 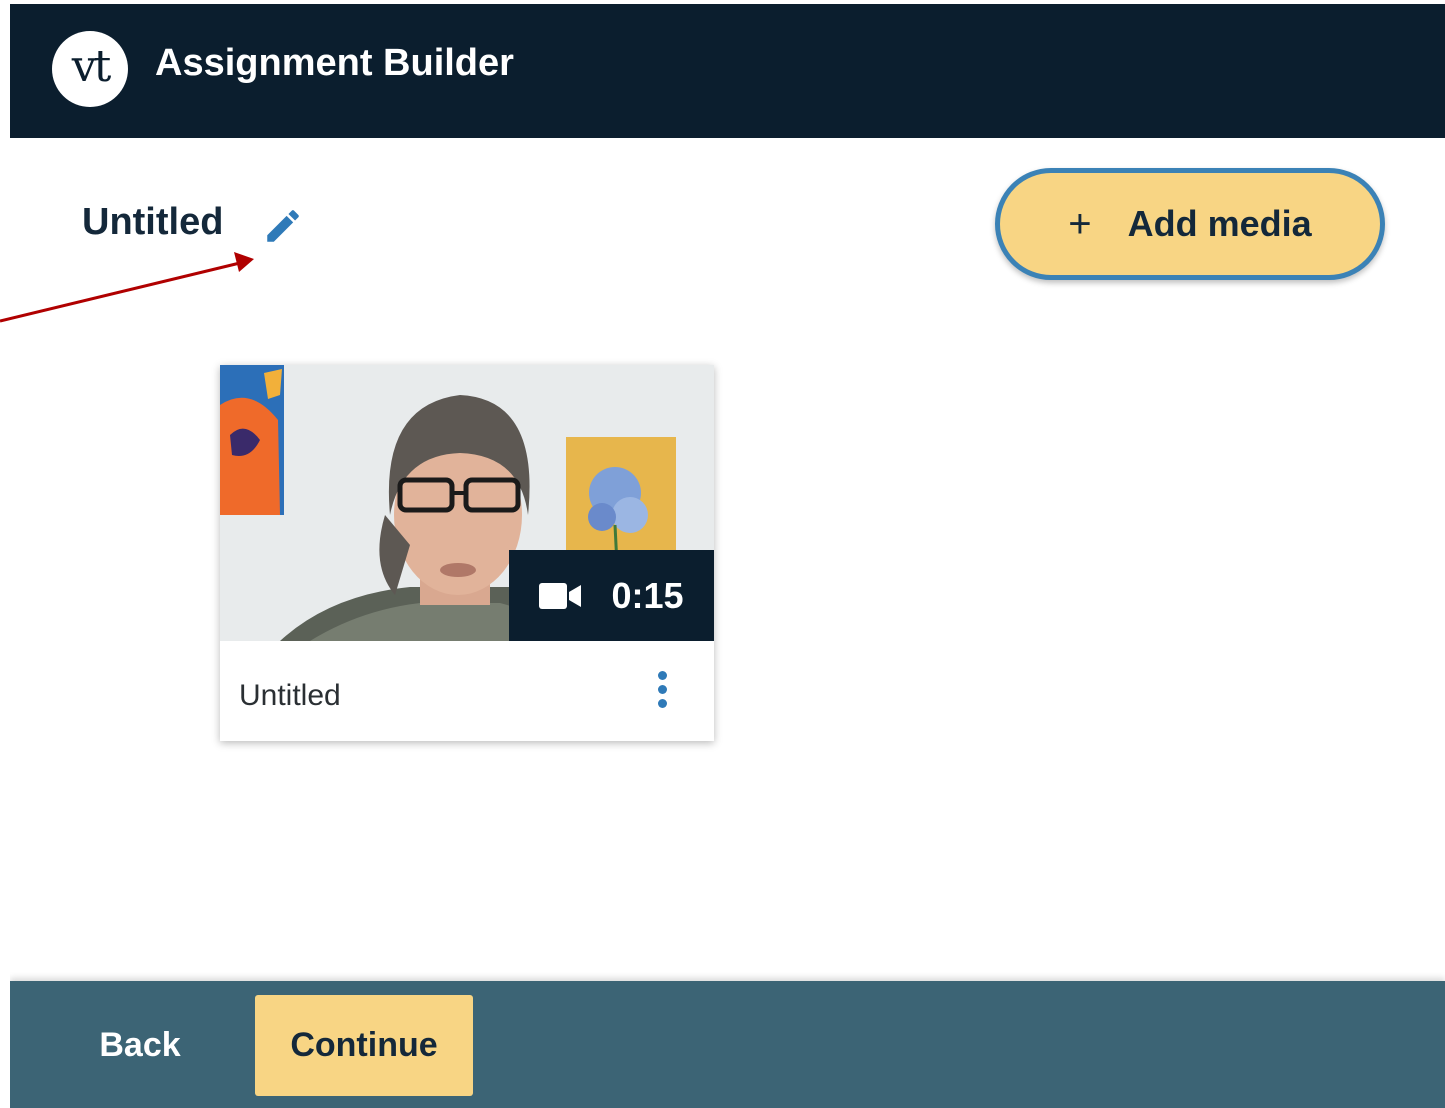 I want to click on annotation-arrow, so click(x=127, y=287).